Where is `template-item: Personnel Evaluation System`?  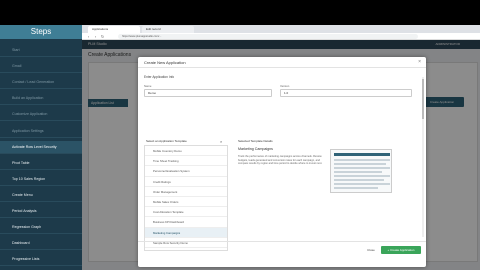 template-item: Personnel Evaluation System is located at coordinates (186, 171).